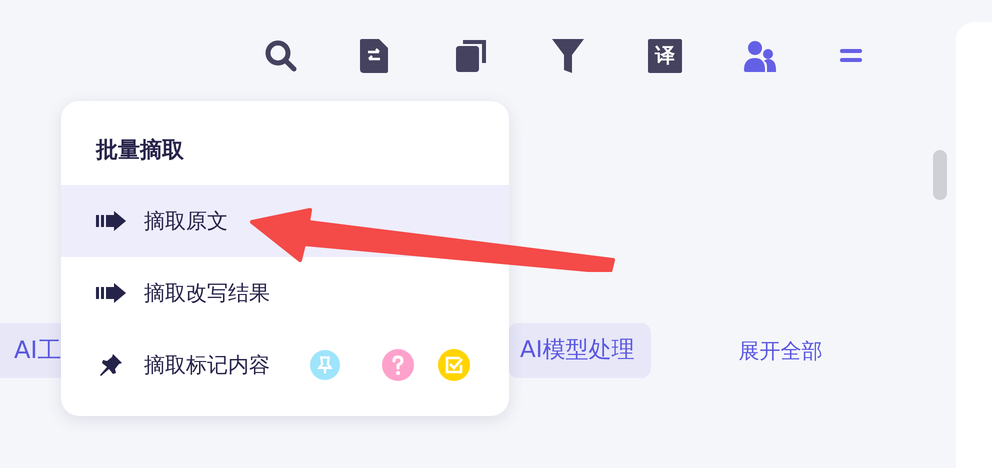 The image size is (992, 468). Describe the element at coordinates (579, 350) in the screenshot. I see `category-tag: AI模型处理` at that location.